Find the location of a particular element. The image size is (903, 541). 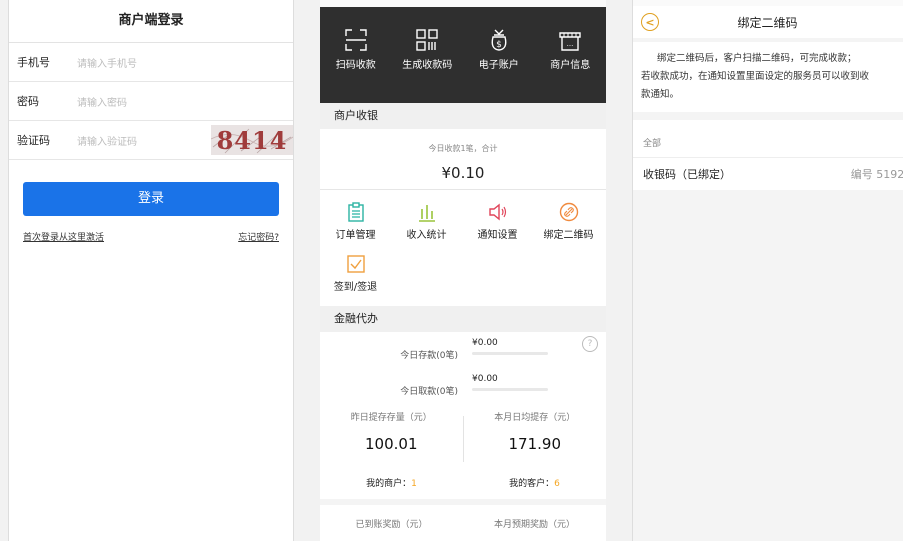

nav-bar: < 绑定二维码 is located at coordinates (768, 19).